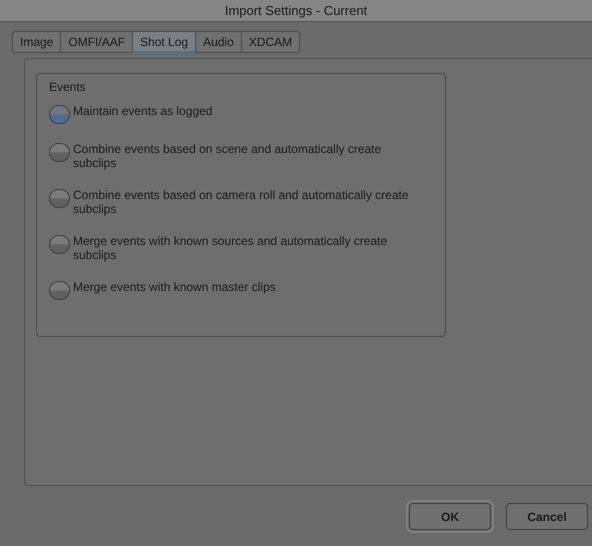 The height and width of the screenshot is (546, 592). What do you see at coordinates (97, 42) in the screenshot?
I see `tab: OMFI/AAF` at bounding box center [97, 42].